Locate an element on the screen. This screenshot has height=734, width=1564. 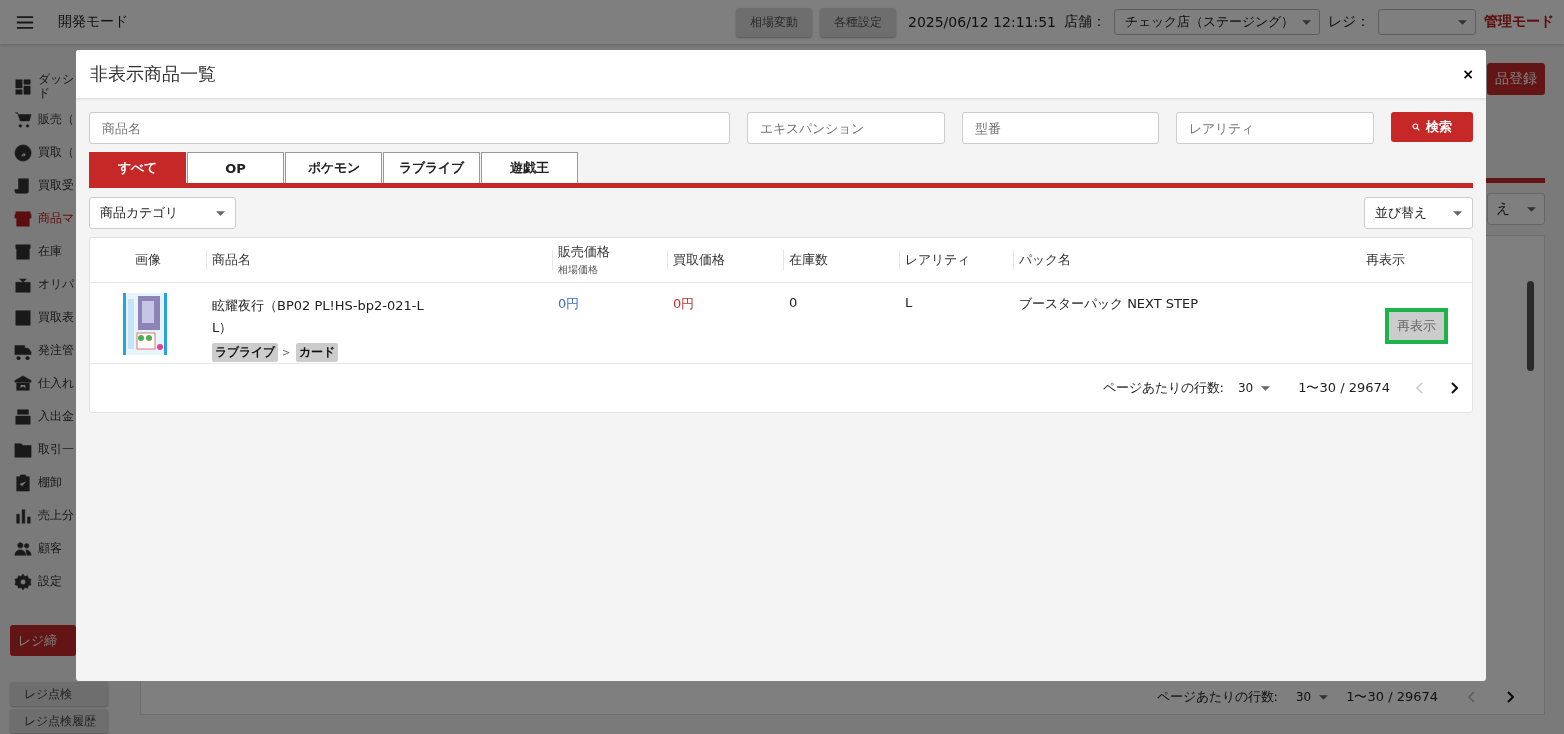
tag: カード is located at coordinates (317, 352).